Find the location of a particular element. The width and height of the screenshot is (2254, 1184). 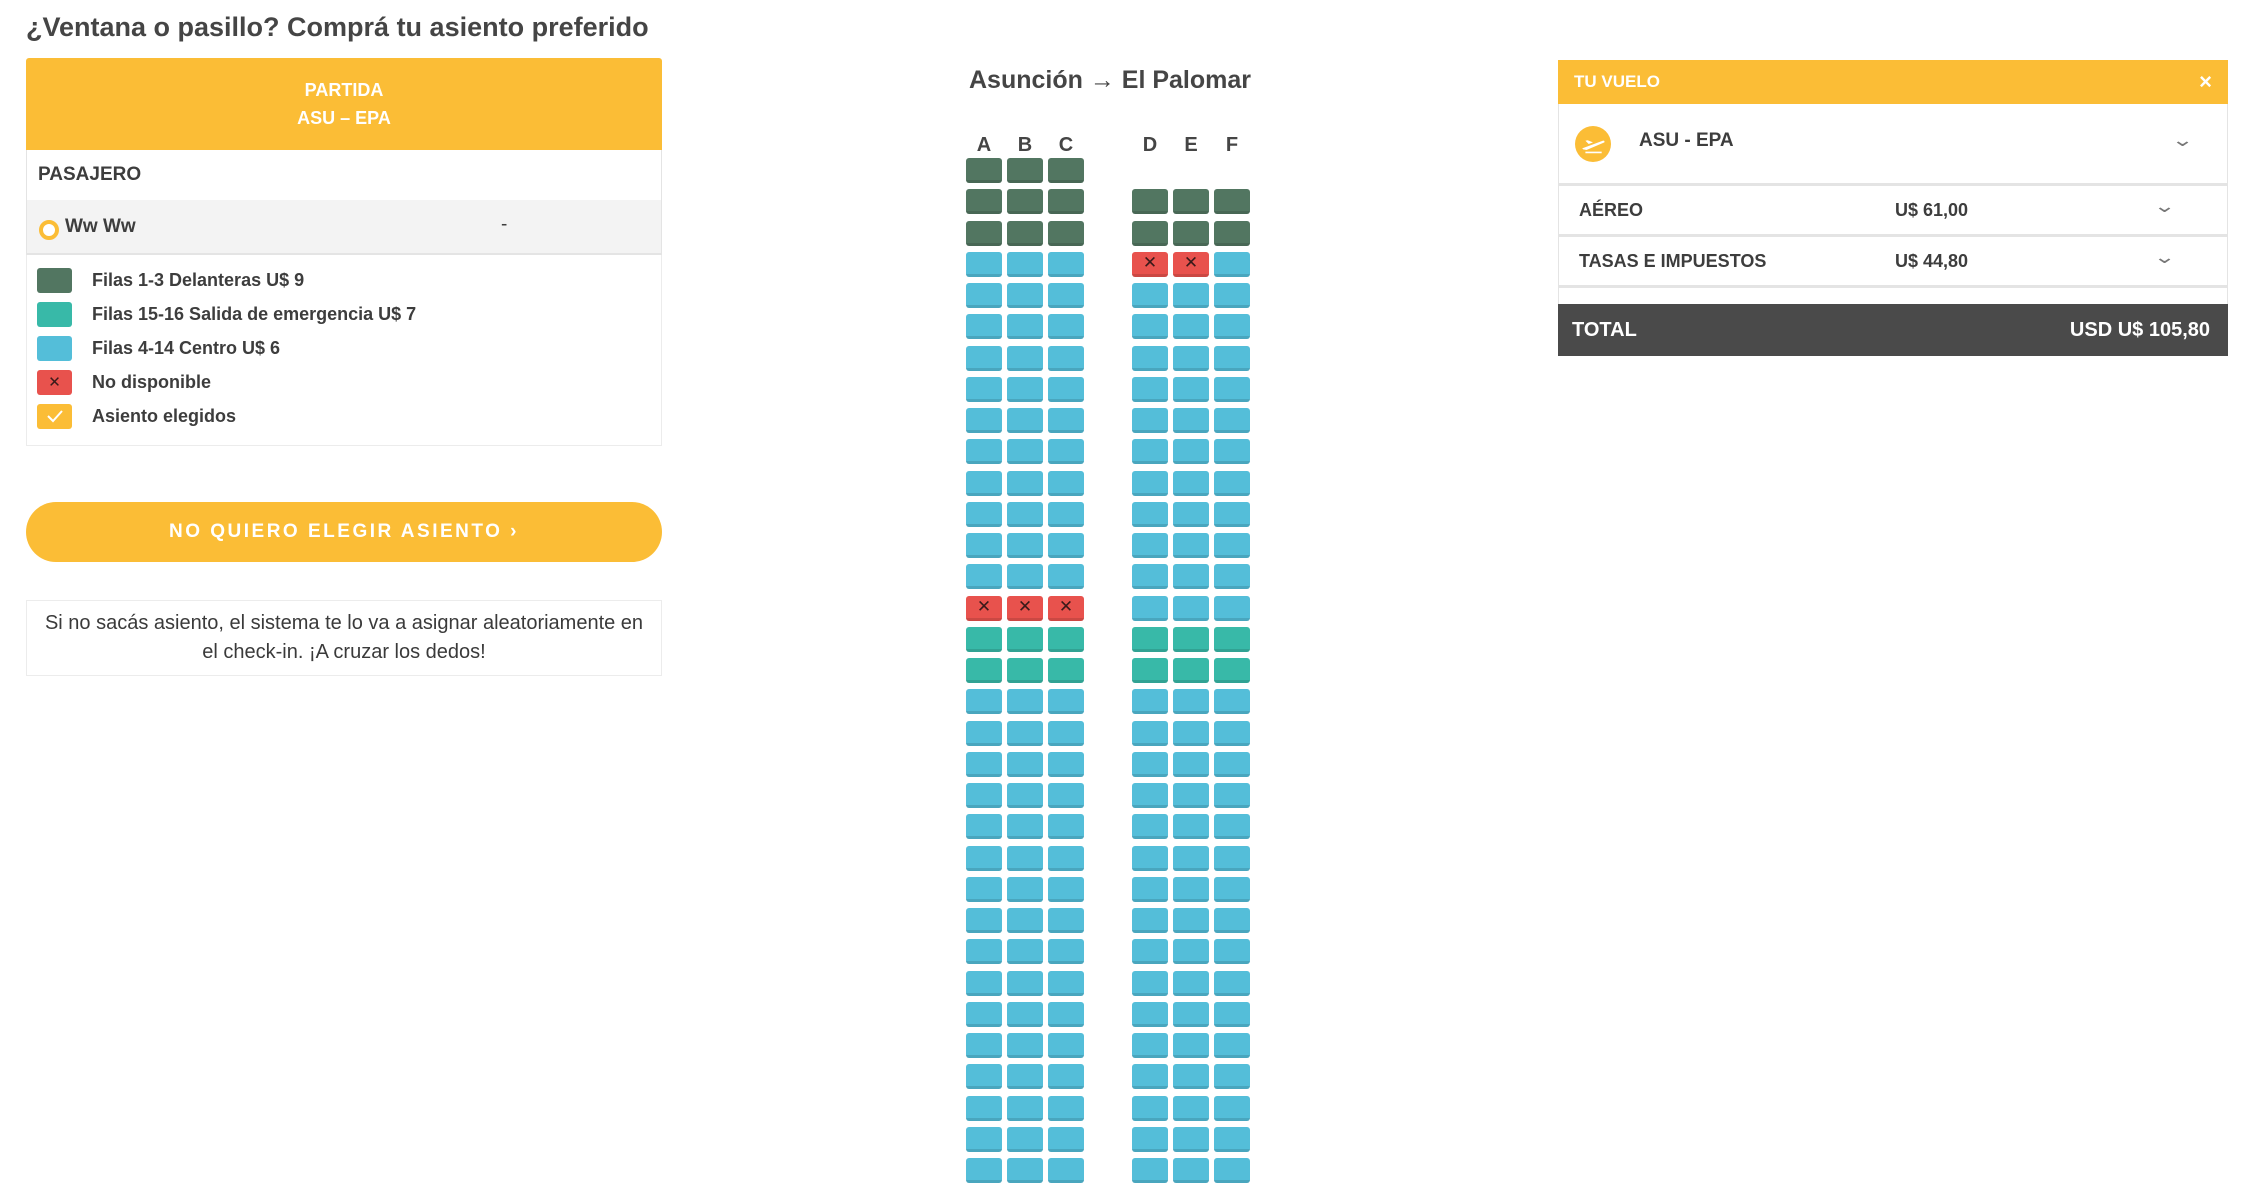

summary-row: TASAS E IMPUESTOS U$ 44,80 ⌄ is located at coordinates (1893, 260).